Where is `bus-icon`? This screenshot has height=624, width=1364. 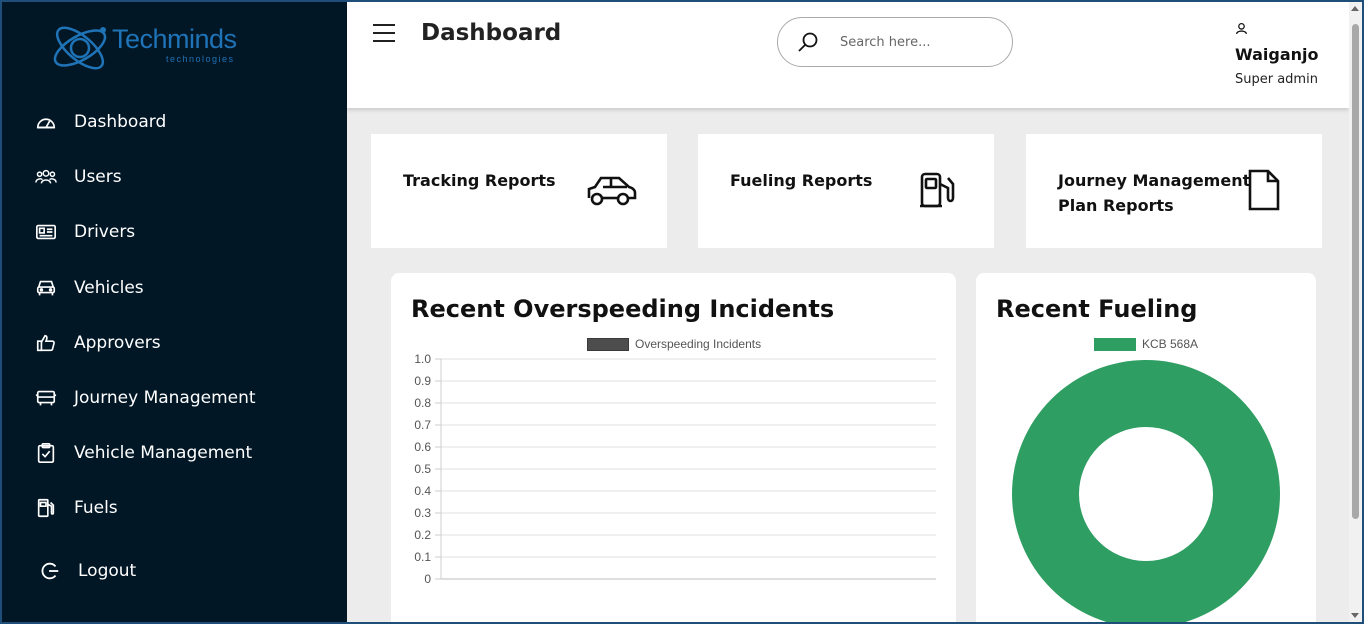
bus-icon is located at coordinates (46, 398).